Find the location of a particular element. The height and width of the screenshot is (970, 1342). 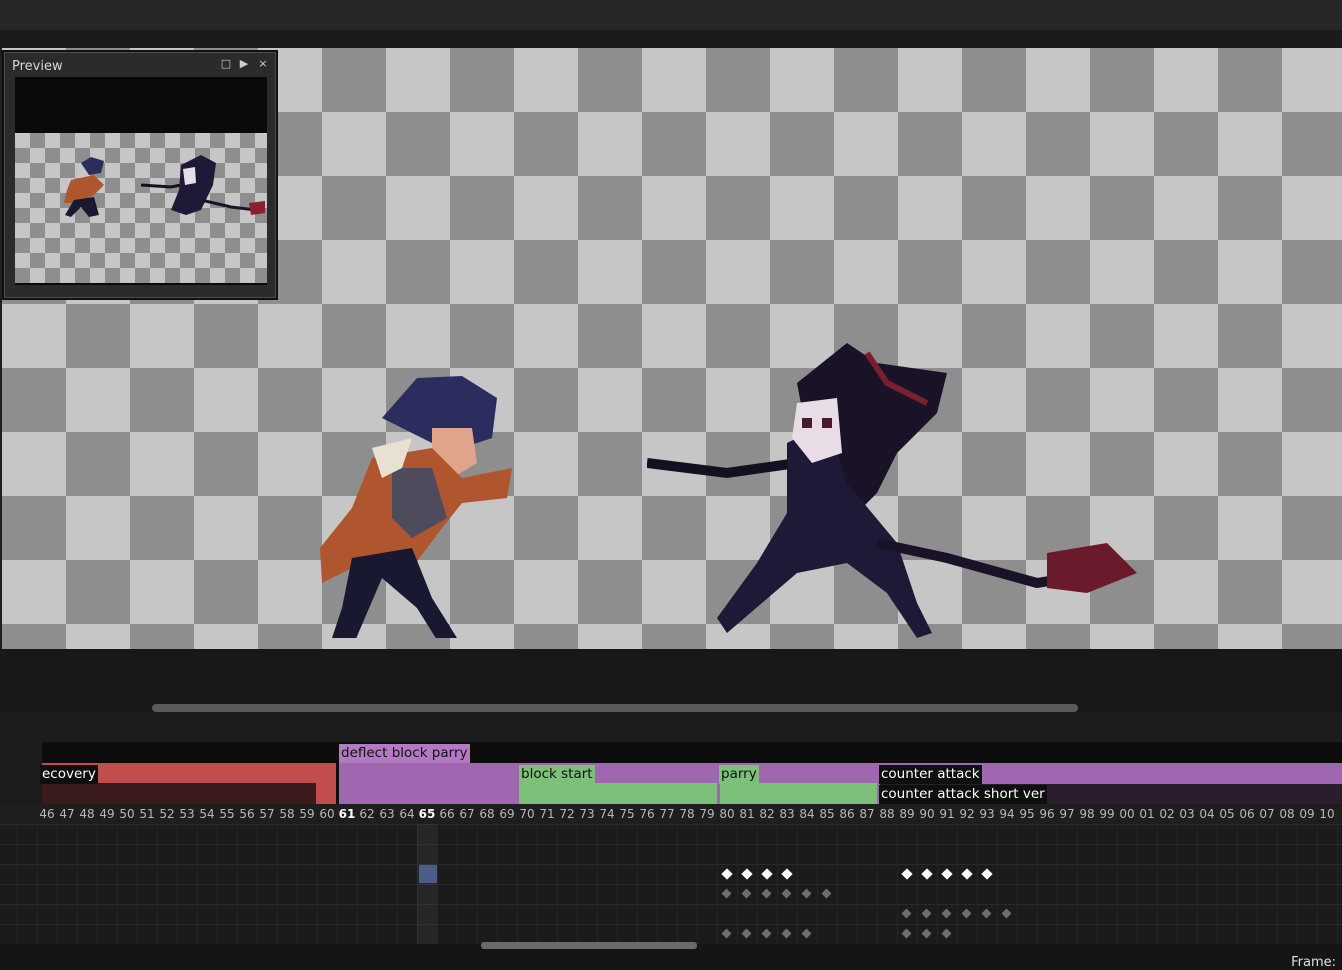

maximize-icon: □ is located at coordinates (226, 63).